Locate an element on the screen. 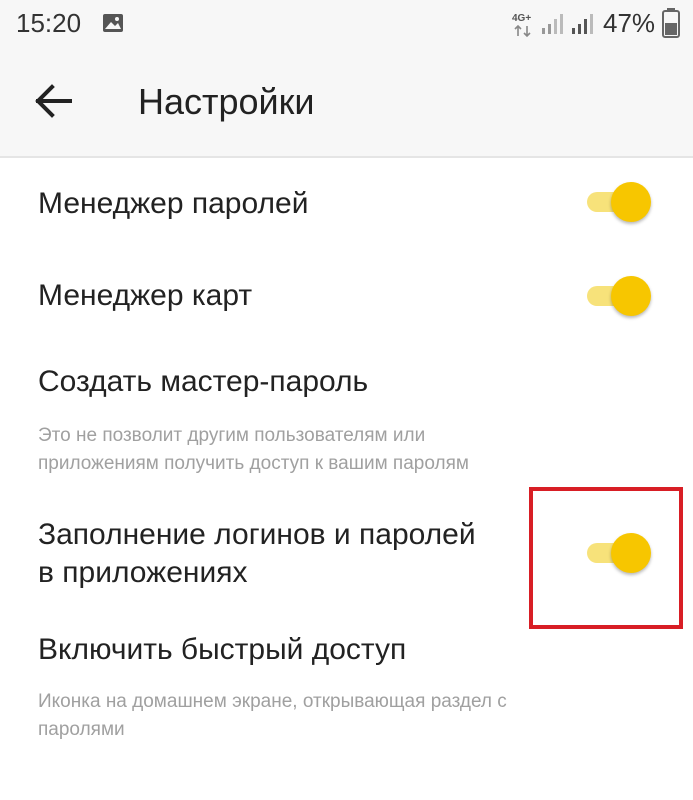 This screenshot has height=800, width=693. setting-title: Создать мастер-пароль is located at coordinates (203, 381).